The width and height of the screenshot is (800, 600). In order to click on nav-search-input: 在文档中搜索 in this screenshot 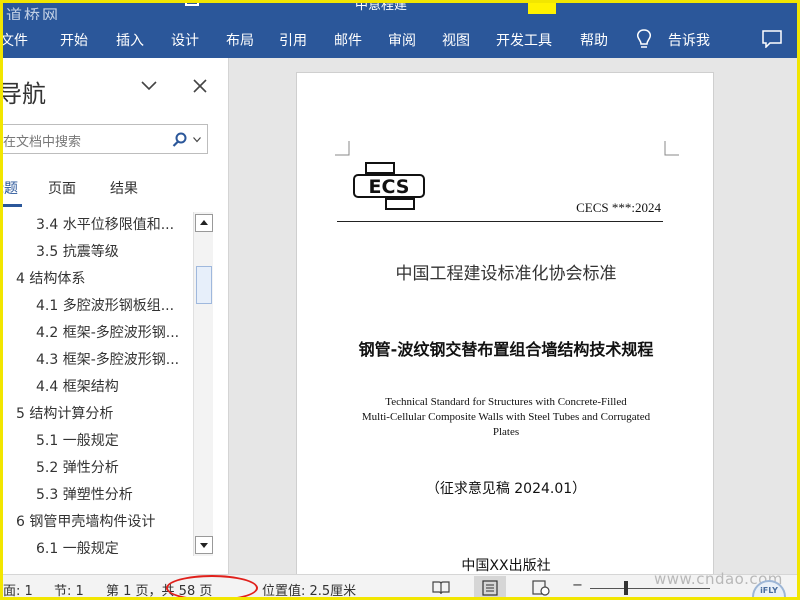, I will do `click(104, 139)`.